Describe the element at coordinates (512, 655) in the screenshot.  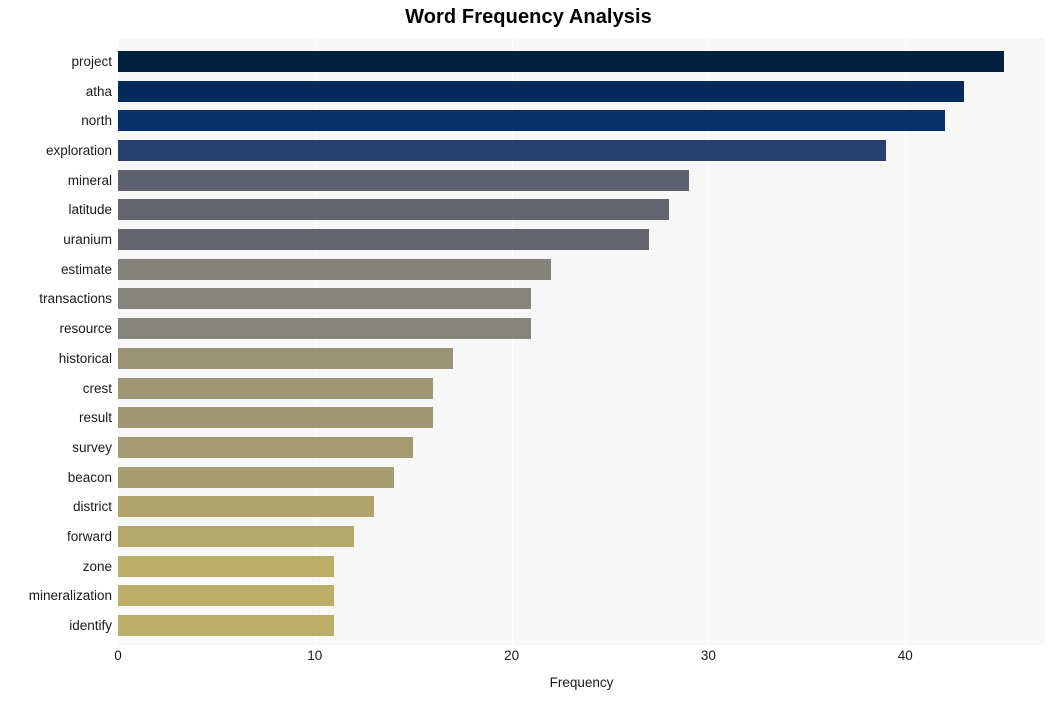
I see `x-tick-label: 20` at that location.